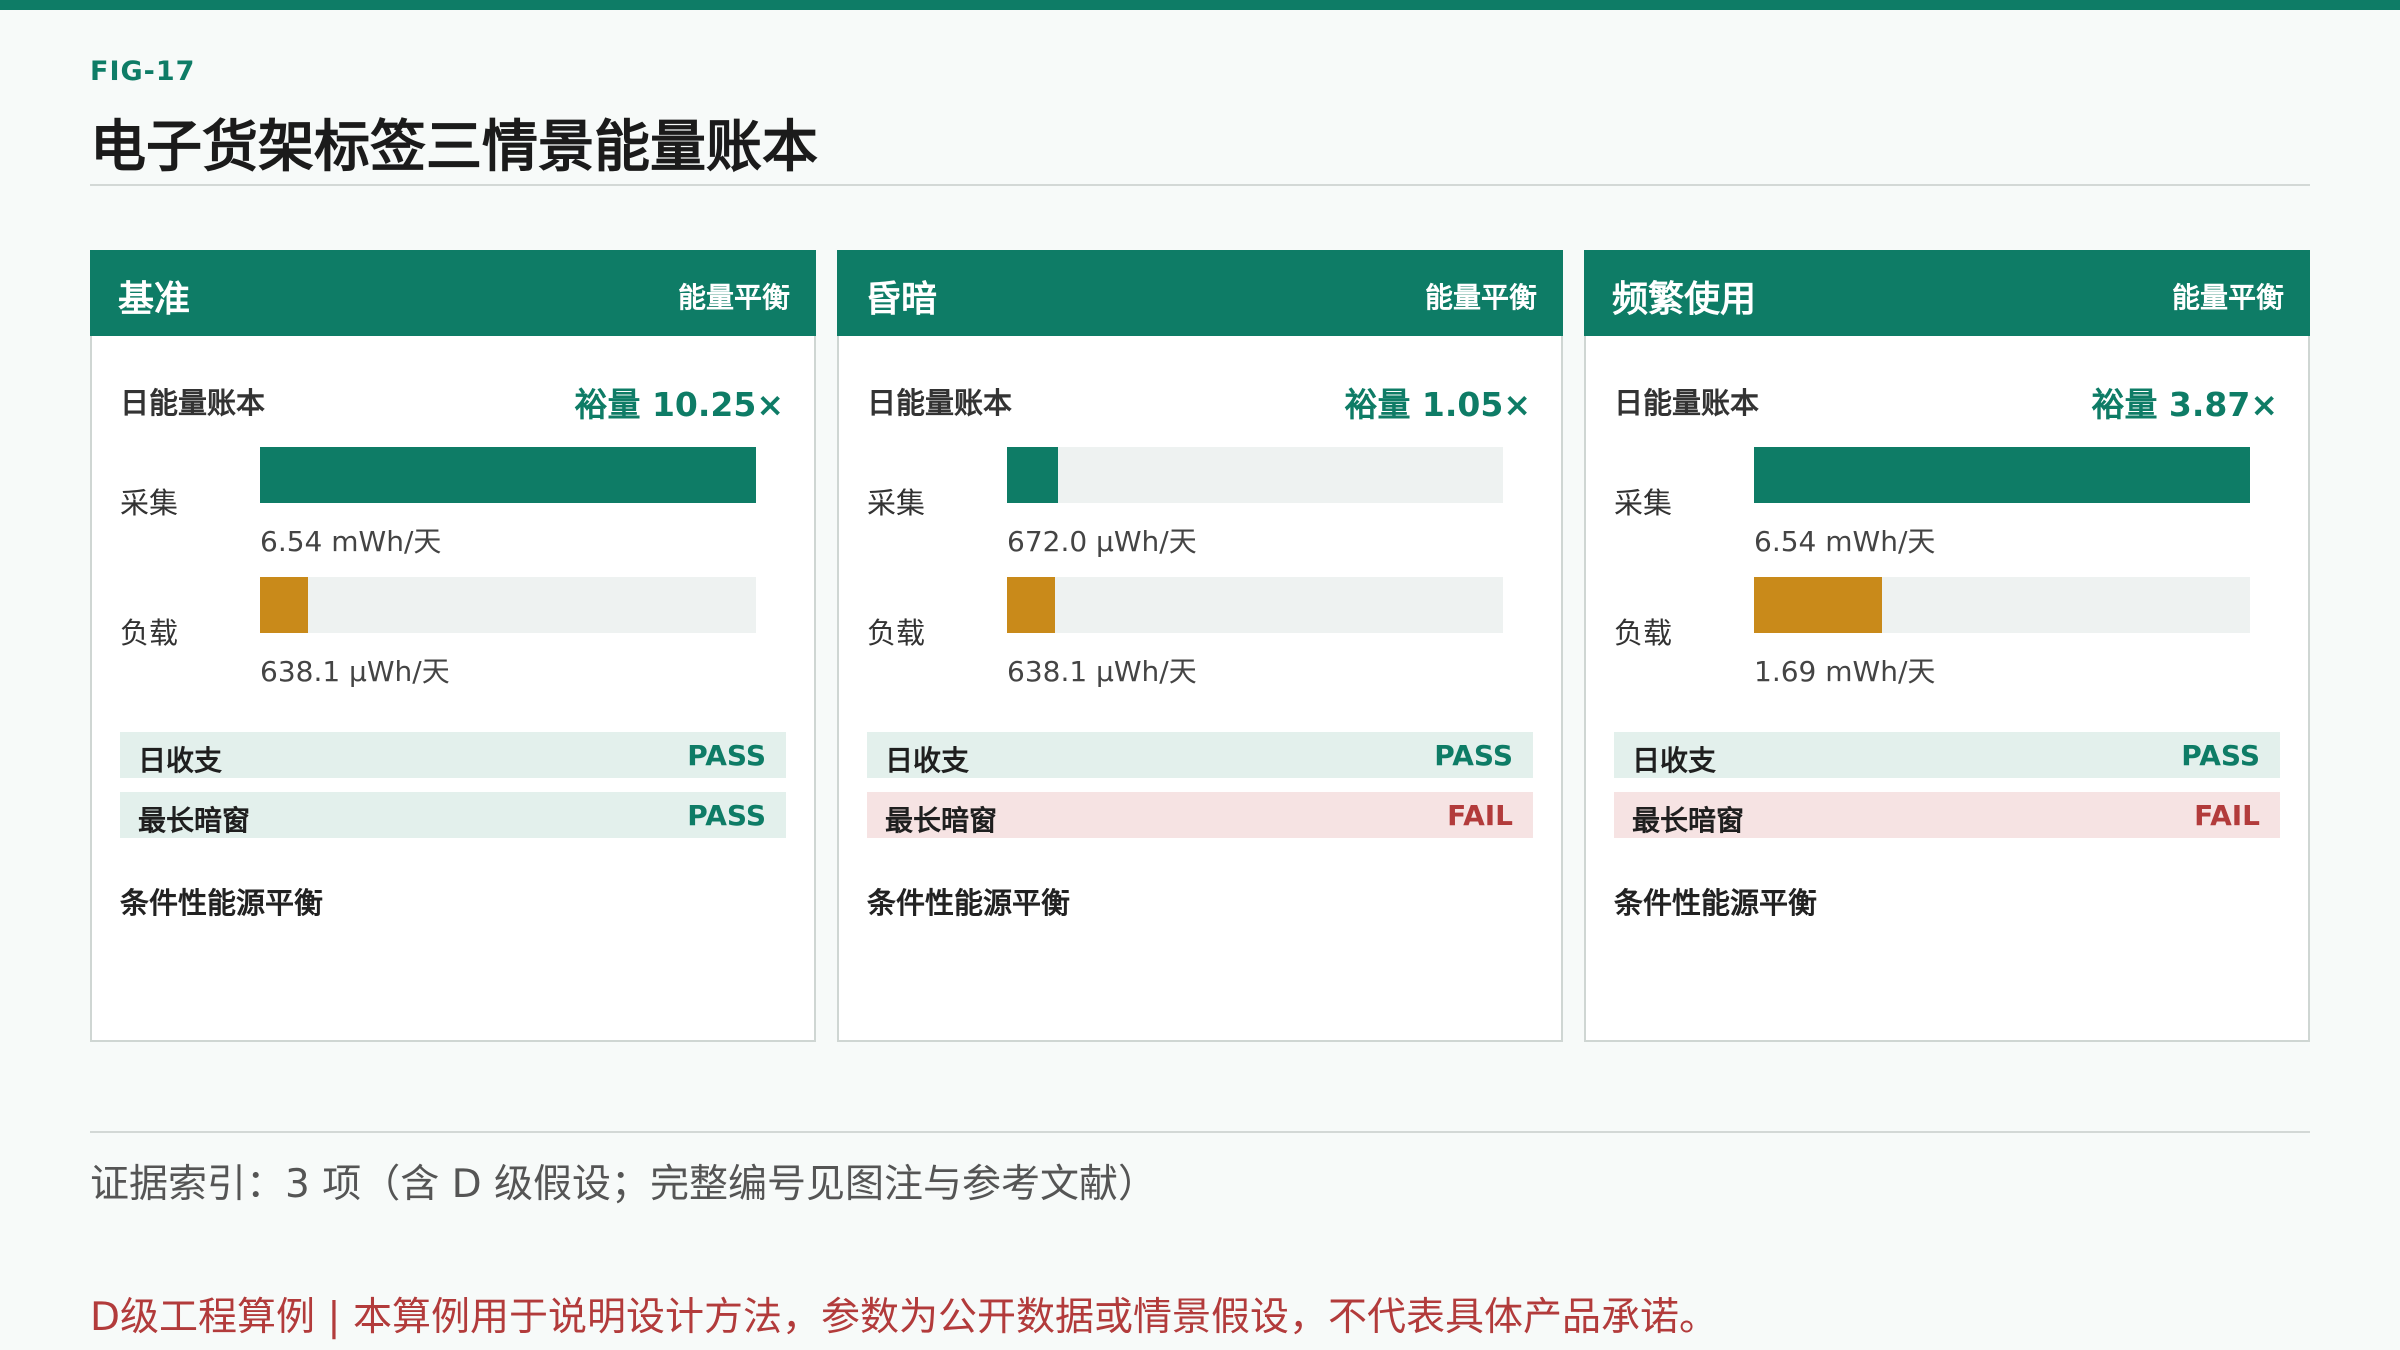 The height and width of the screenshot is (1350, 2400). I want to click on top-accent-bar, so click(1200, 5).